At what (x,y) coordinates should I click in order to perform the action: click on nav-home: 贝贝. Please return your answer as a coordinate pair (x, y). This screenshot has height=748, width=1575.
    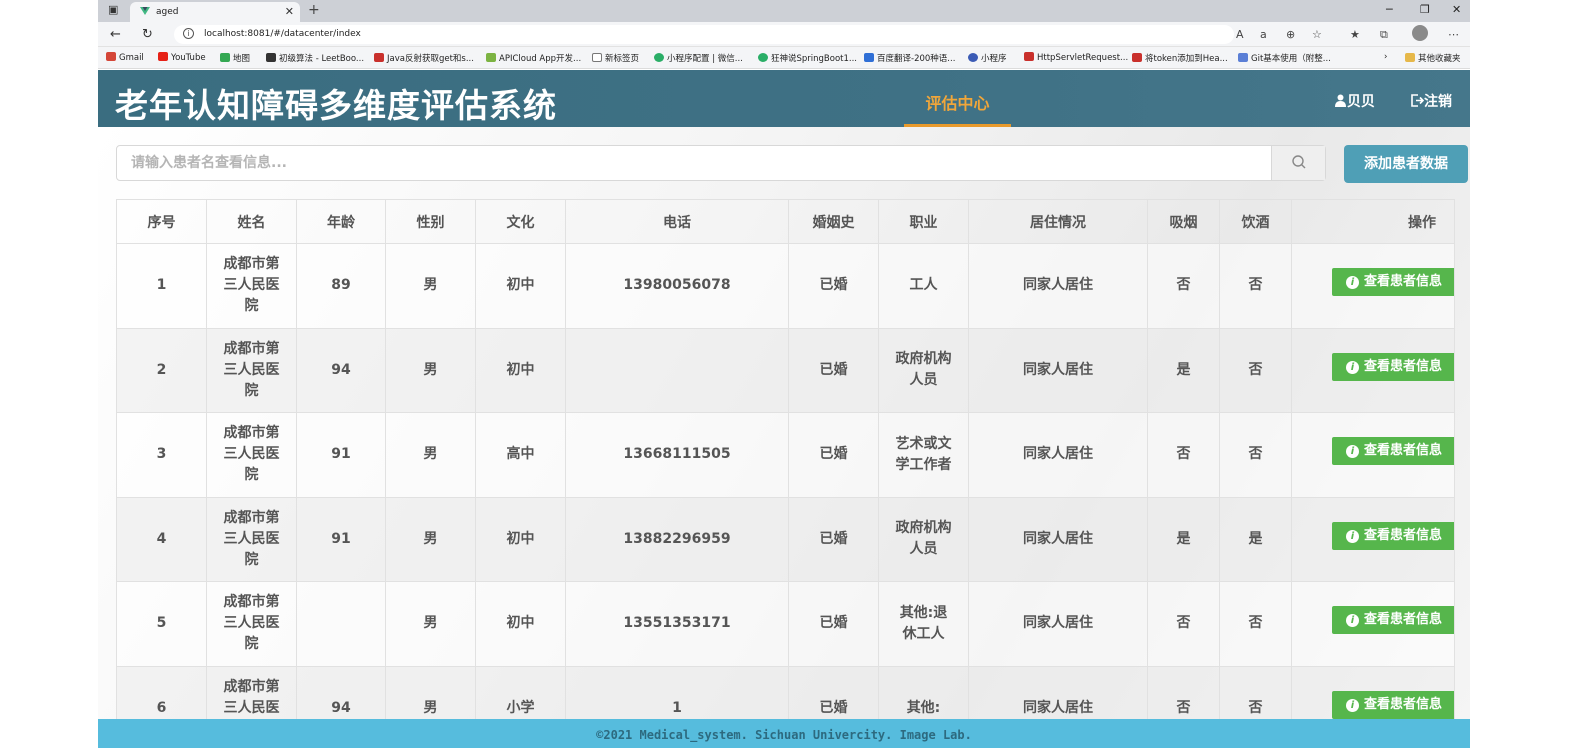
    Looking at the image, I should click on (1354, 101).